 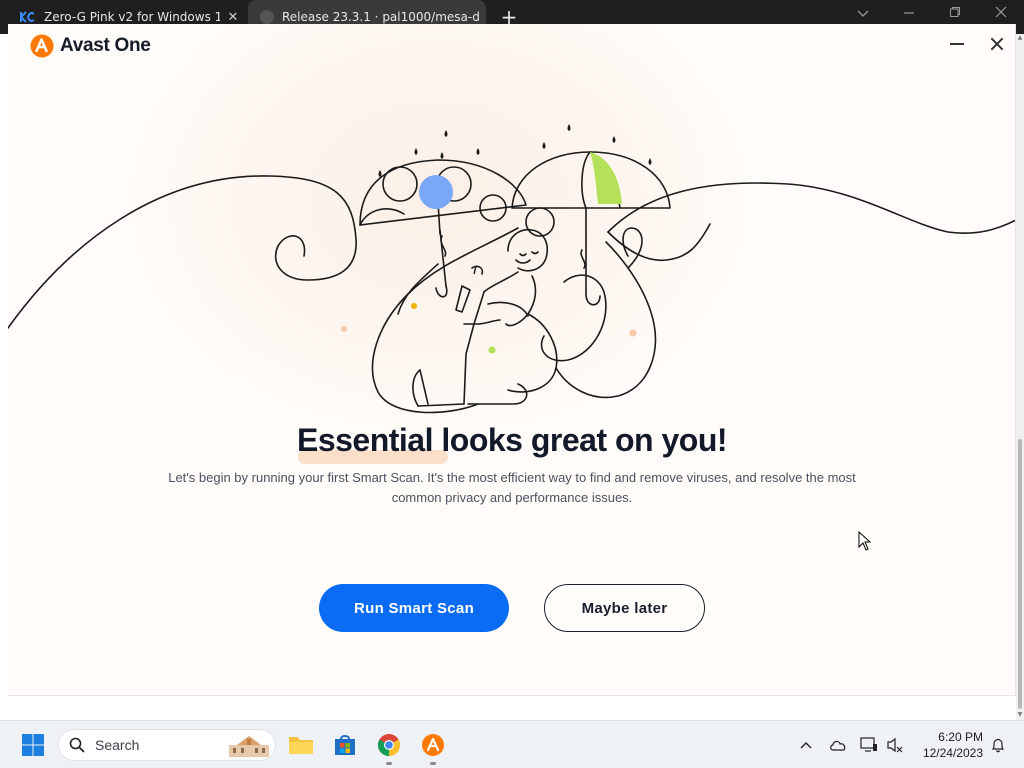 I want to click on search-highlight-building-icon, so click(x=249, y=746).